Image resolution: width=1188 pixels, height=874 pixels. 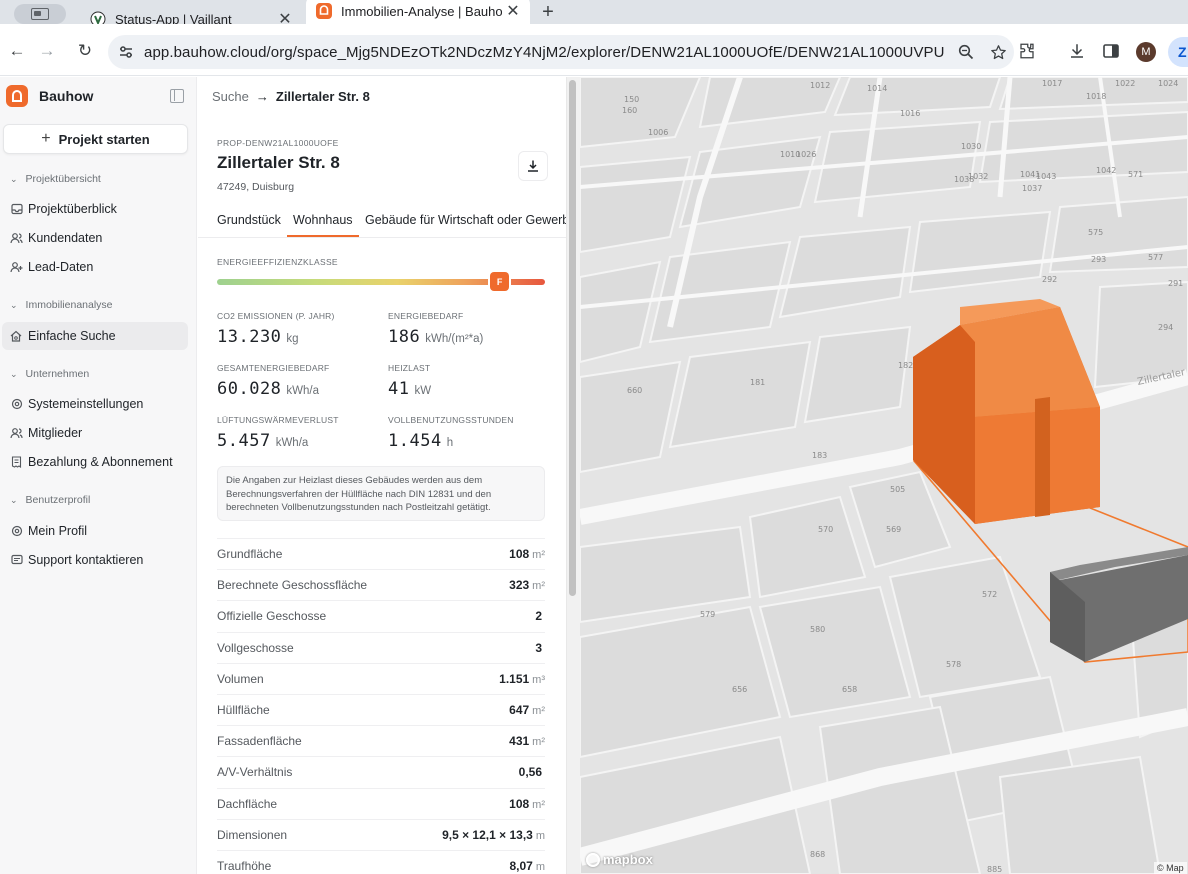 I want to click on attribute-label: Dimensionen, so click(x=252, y=834).